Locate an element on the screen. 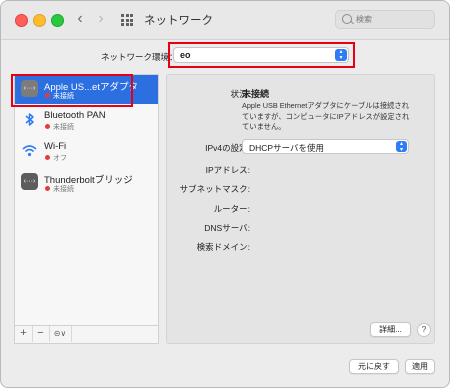  search-icon is located at coordinates (347, 19).